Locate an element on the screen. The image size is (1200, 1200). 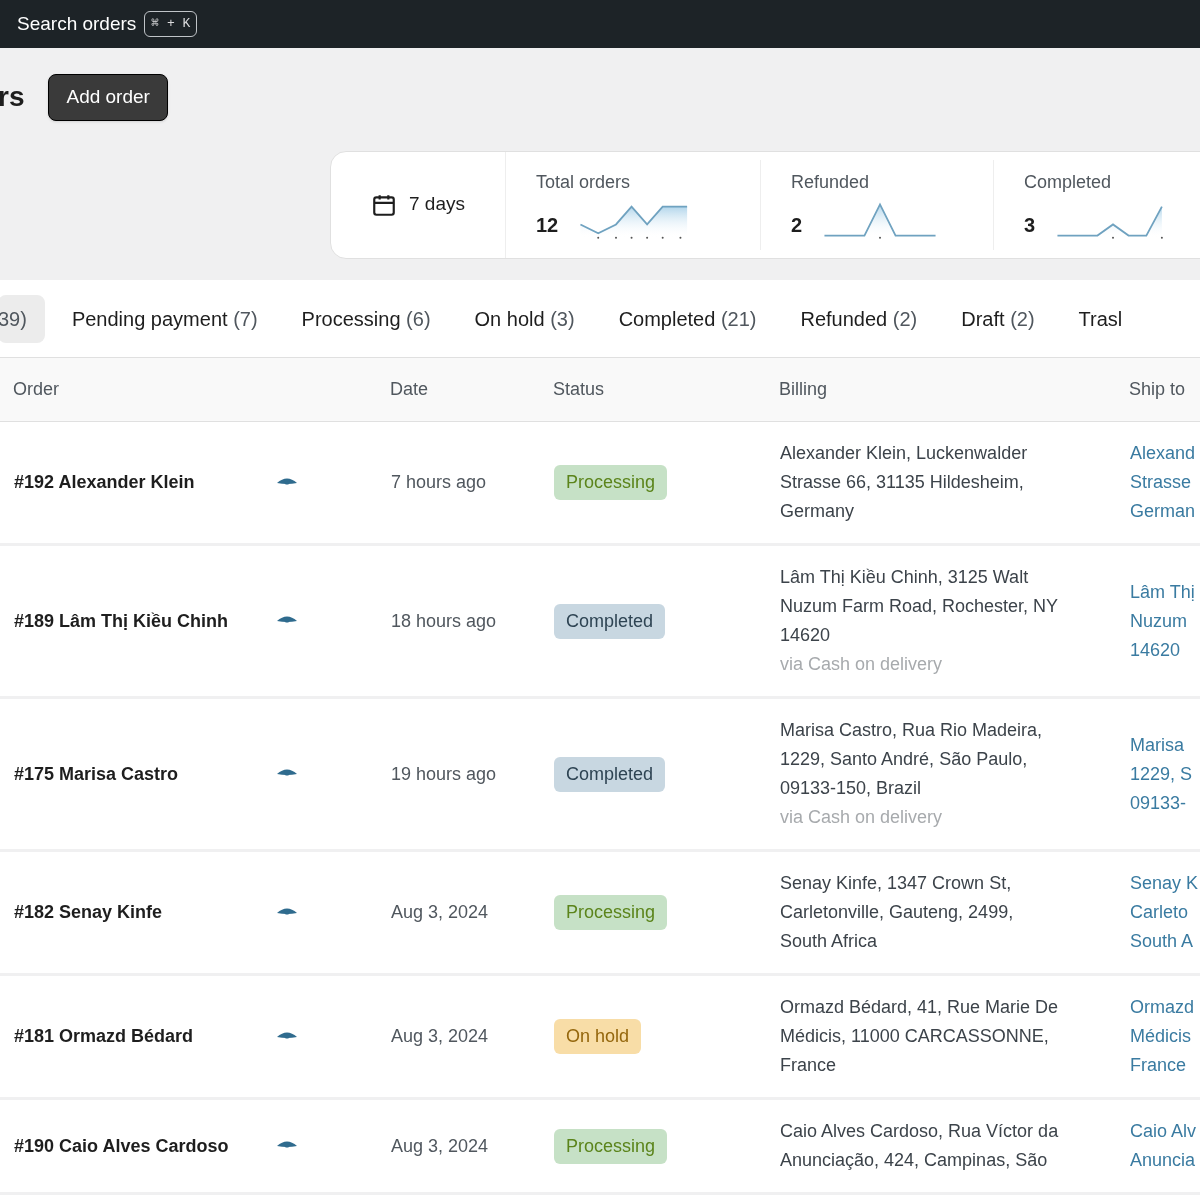
search-button: Search orders ⌘ + K is located at coordinates (99, 24).